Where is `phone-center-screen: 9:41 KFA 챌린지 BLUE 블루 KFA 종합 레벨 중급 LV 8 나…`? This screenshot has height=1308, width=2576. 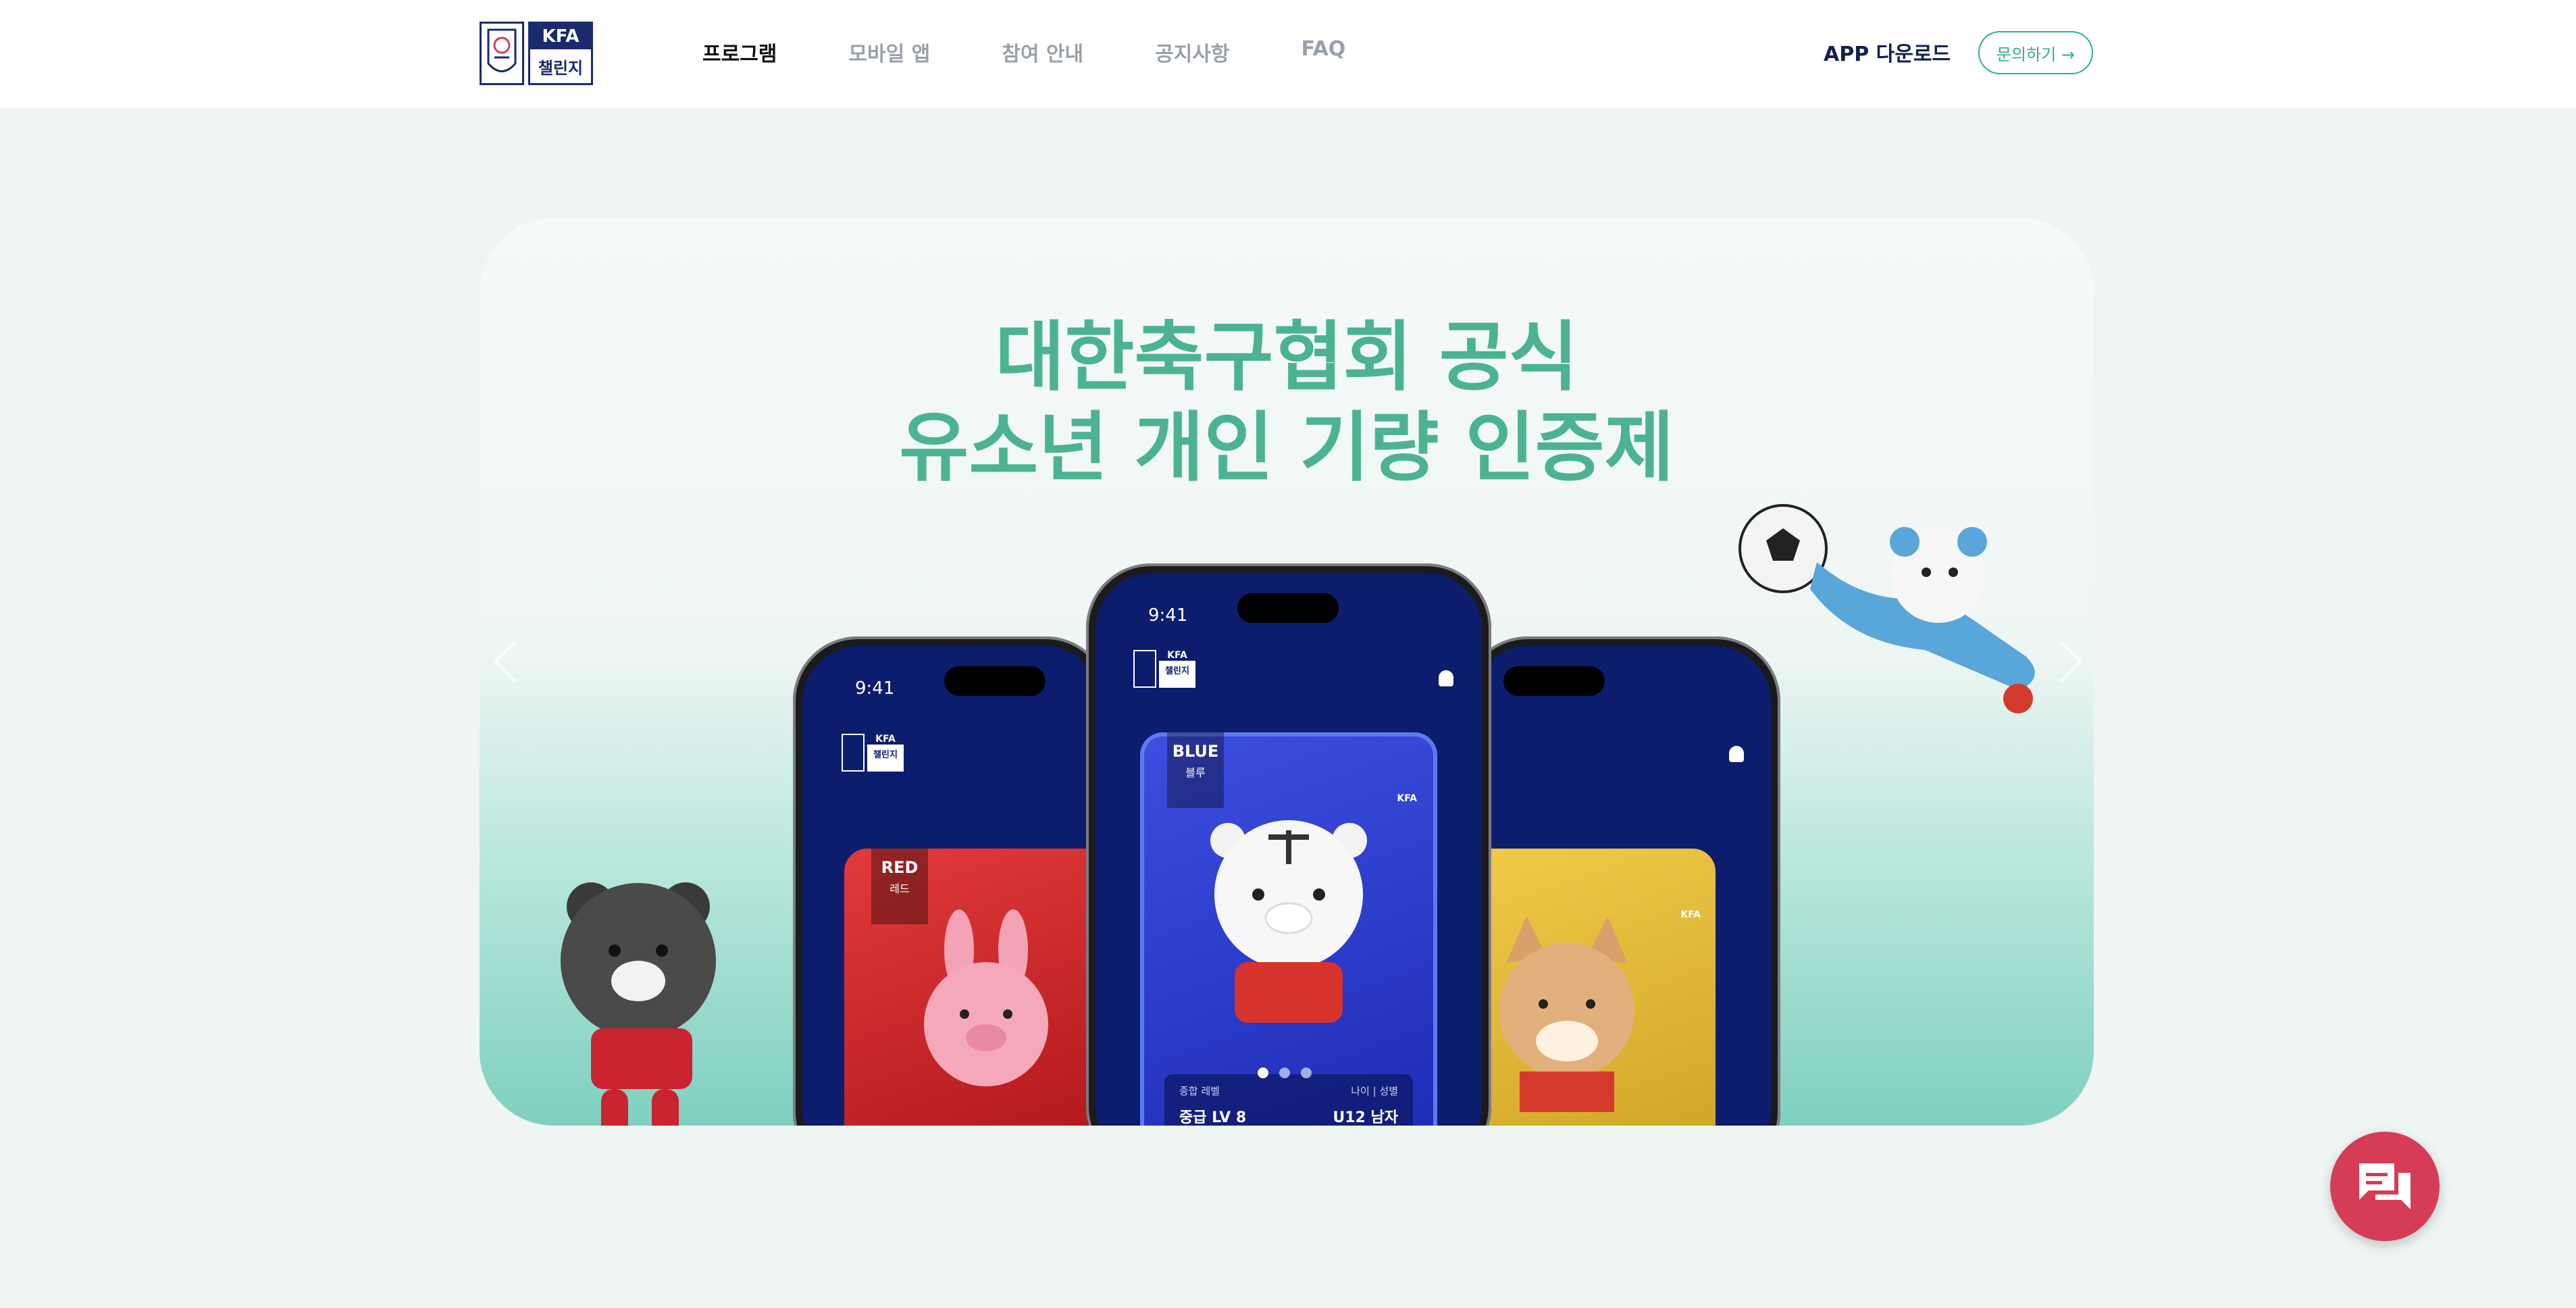
phone-center-screen: 9:41 KFA 챌린지 BLUE 블루 KFA 종합 레벨 중급 LV 8 나… is located at coordinates (1289, 849).